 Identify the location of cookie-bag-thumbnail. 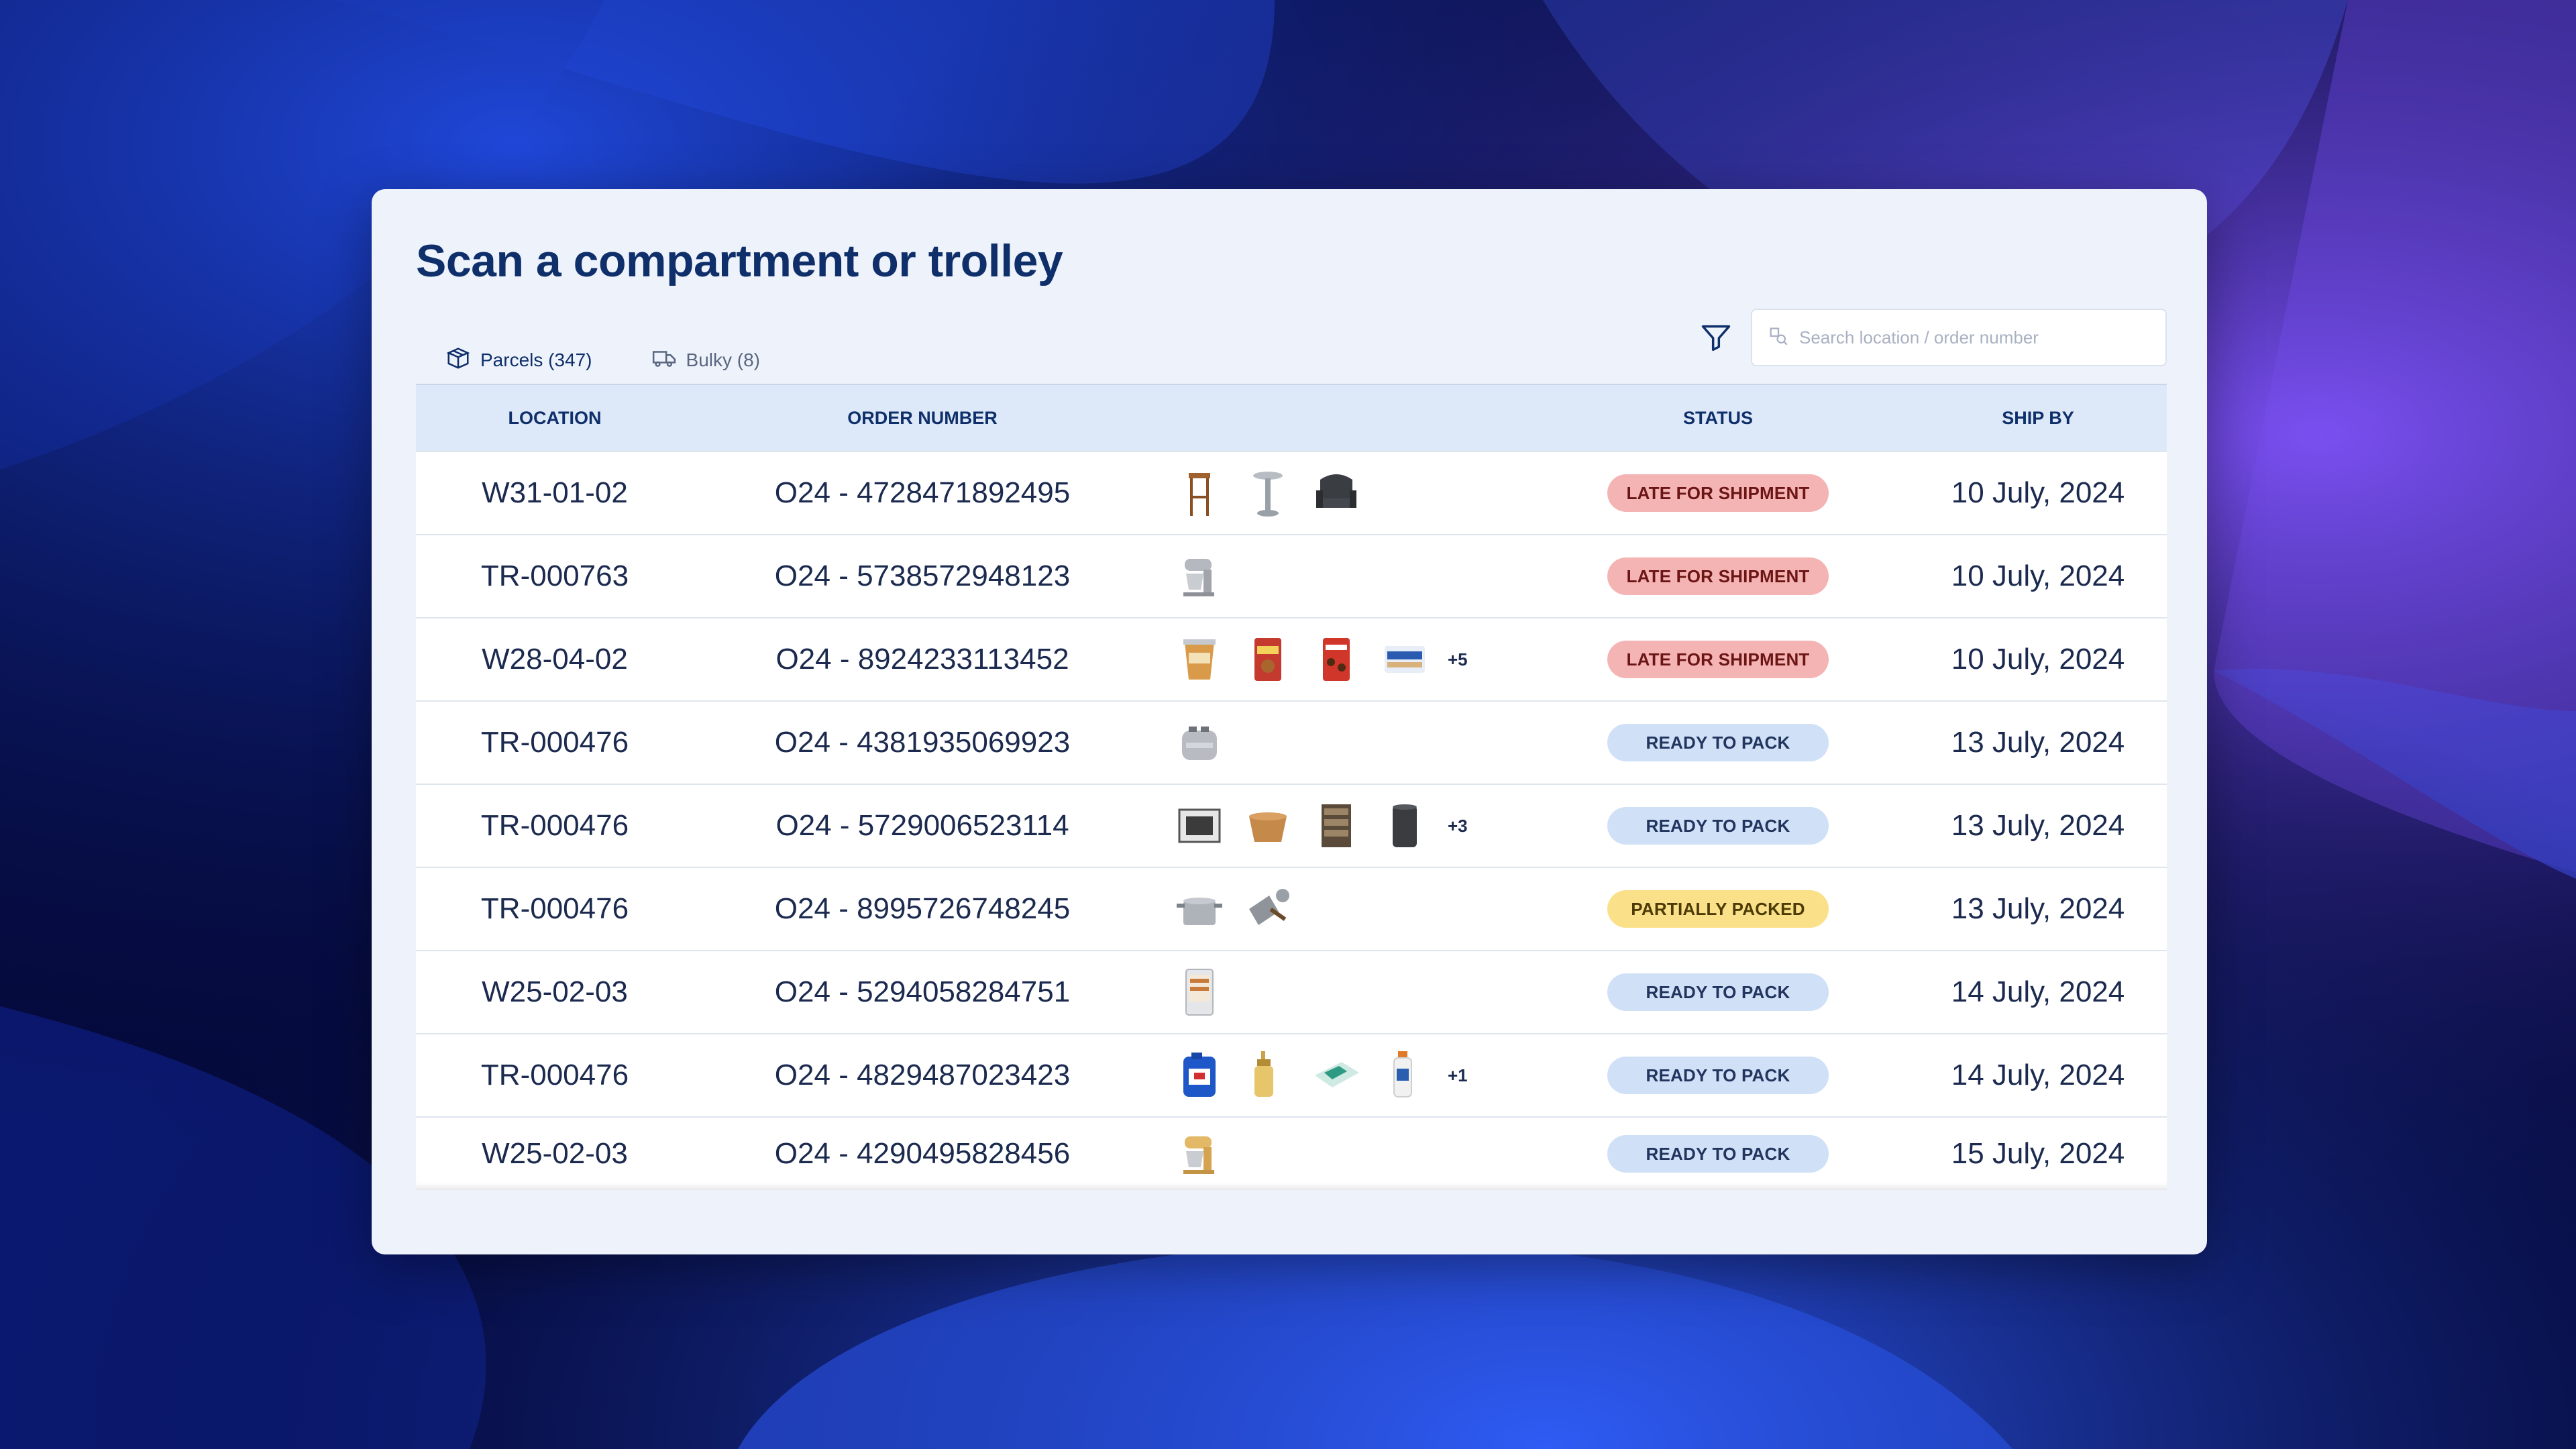
(1267, 659).